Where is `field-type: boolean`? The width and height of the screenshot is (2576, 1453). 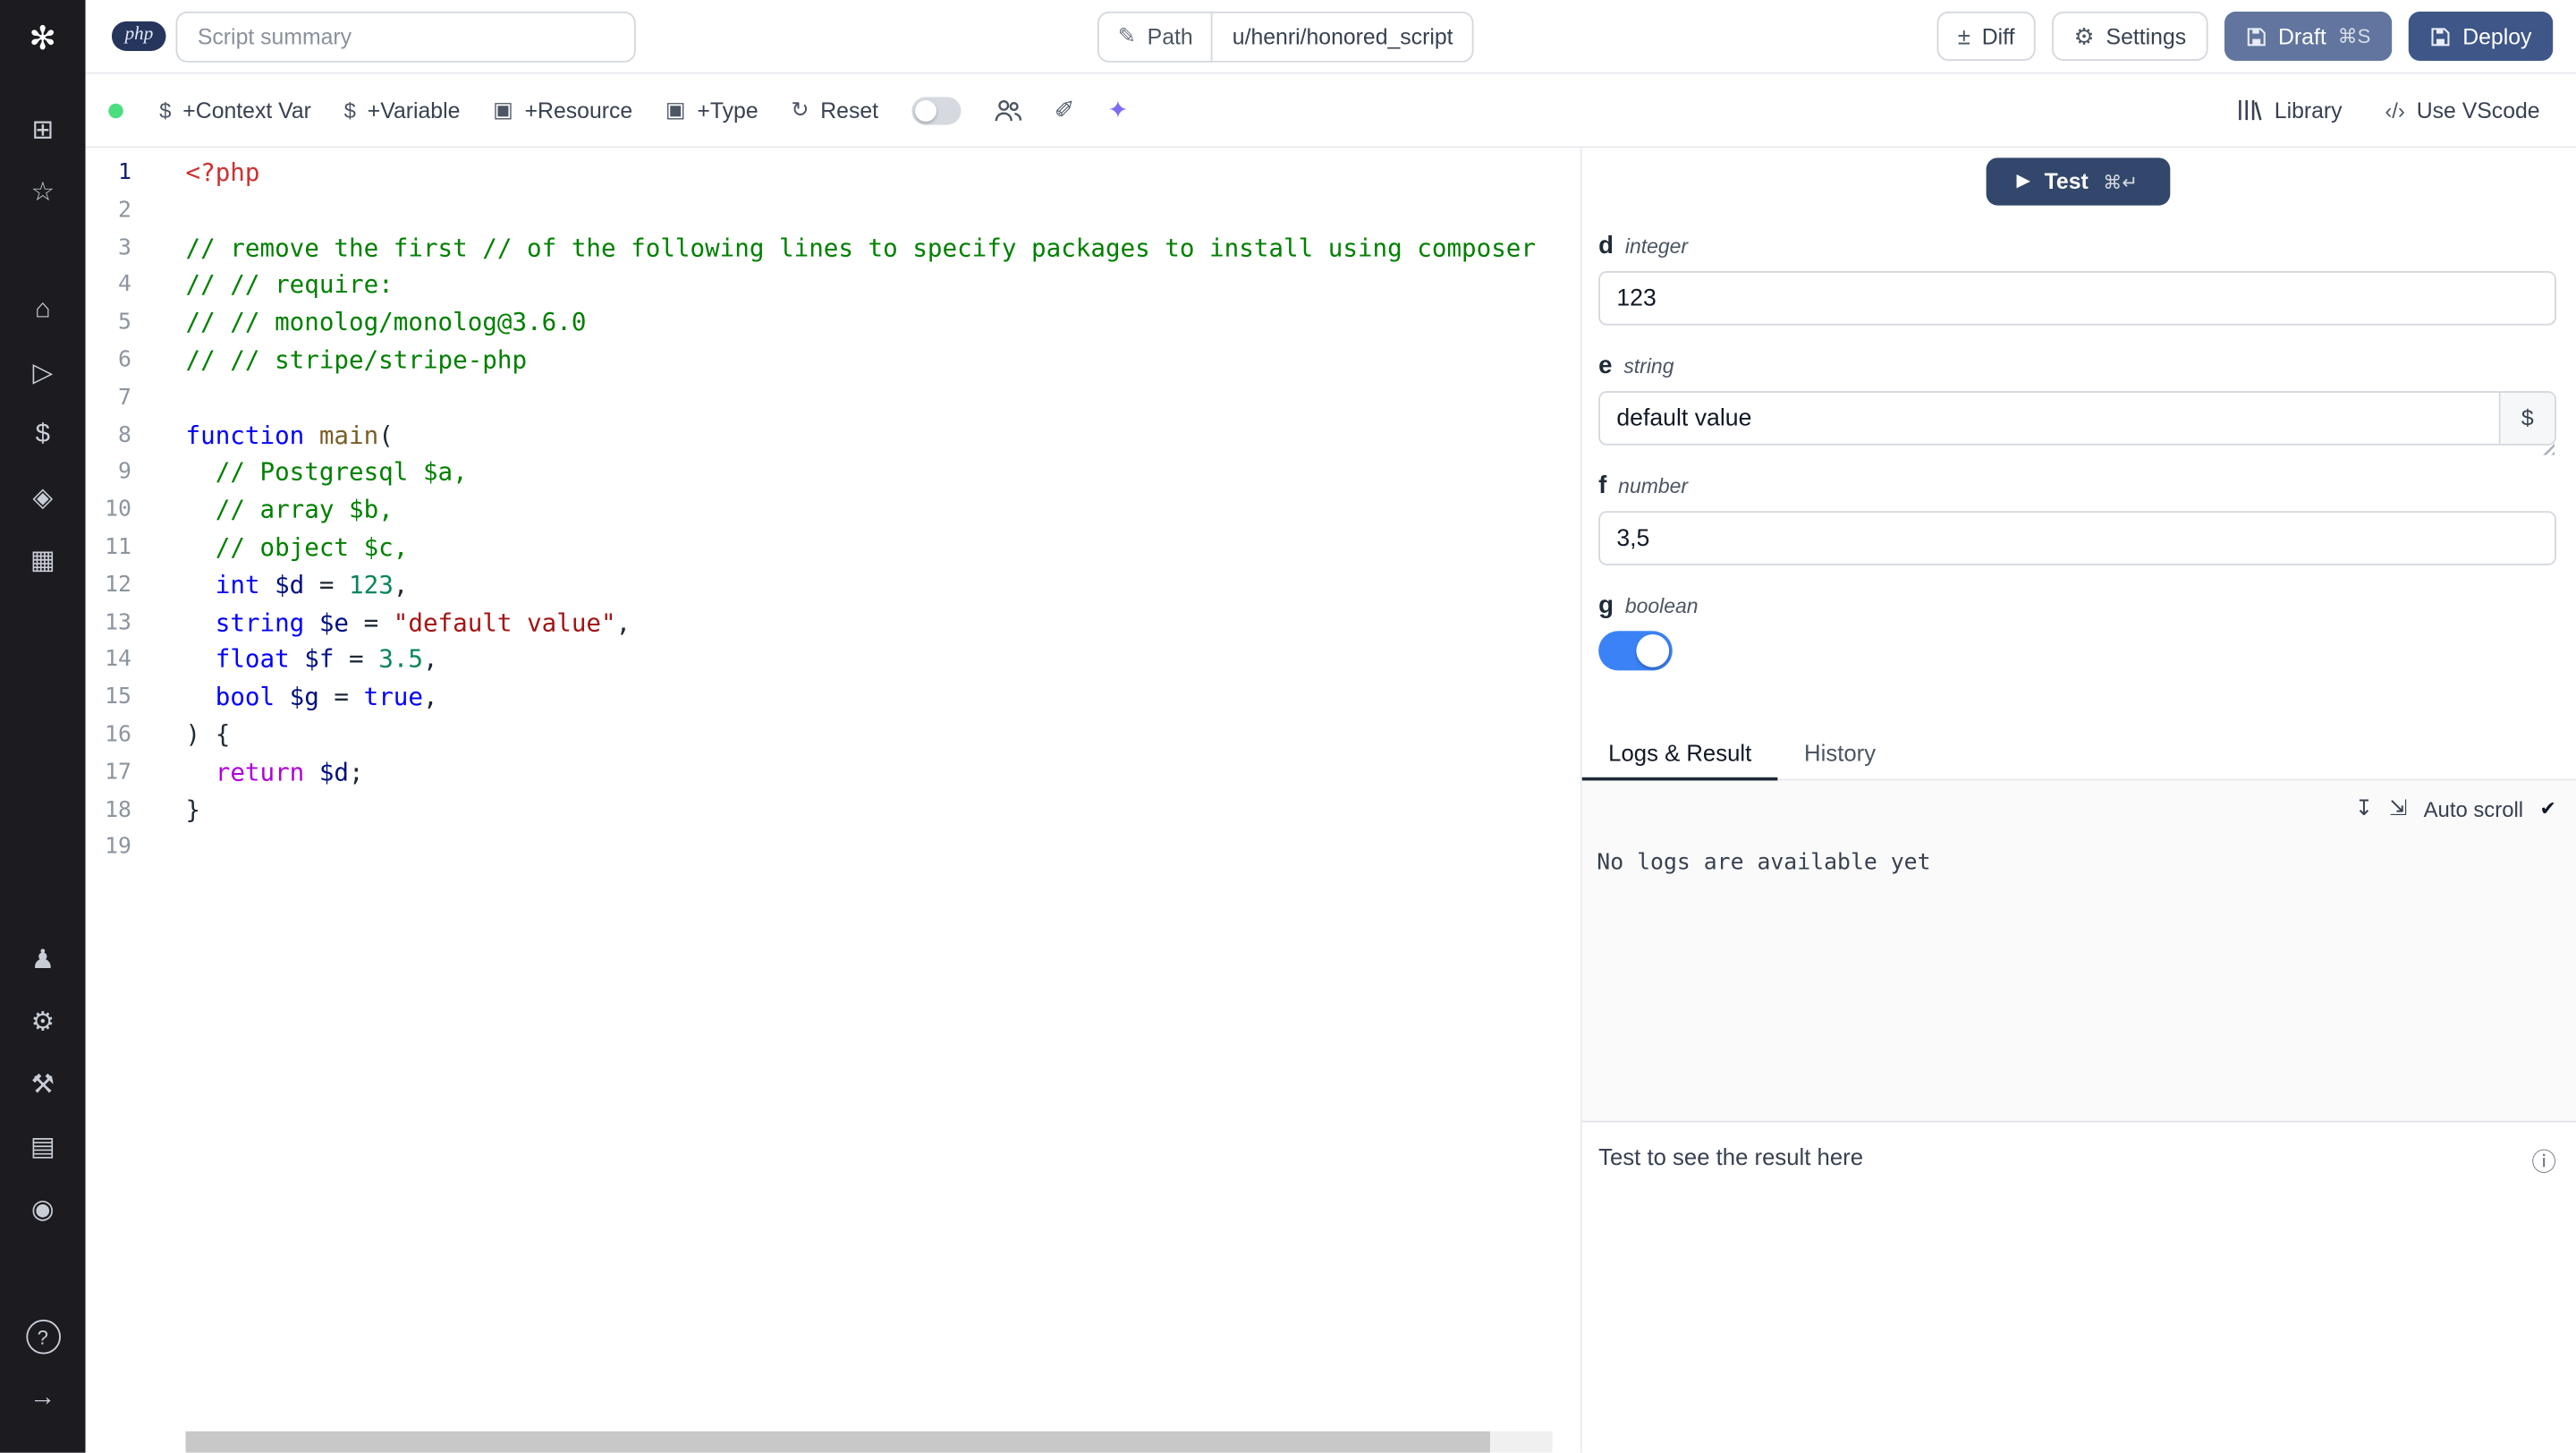
field-type: boolean is located at coordinates (1661, 606).